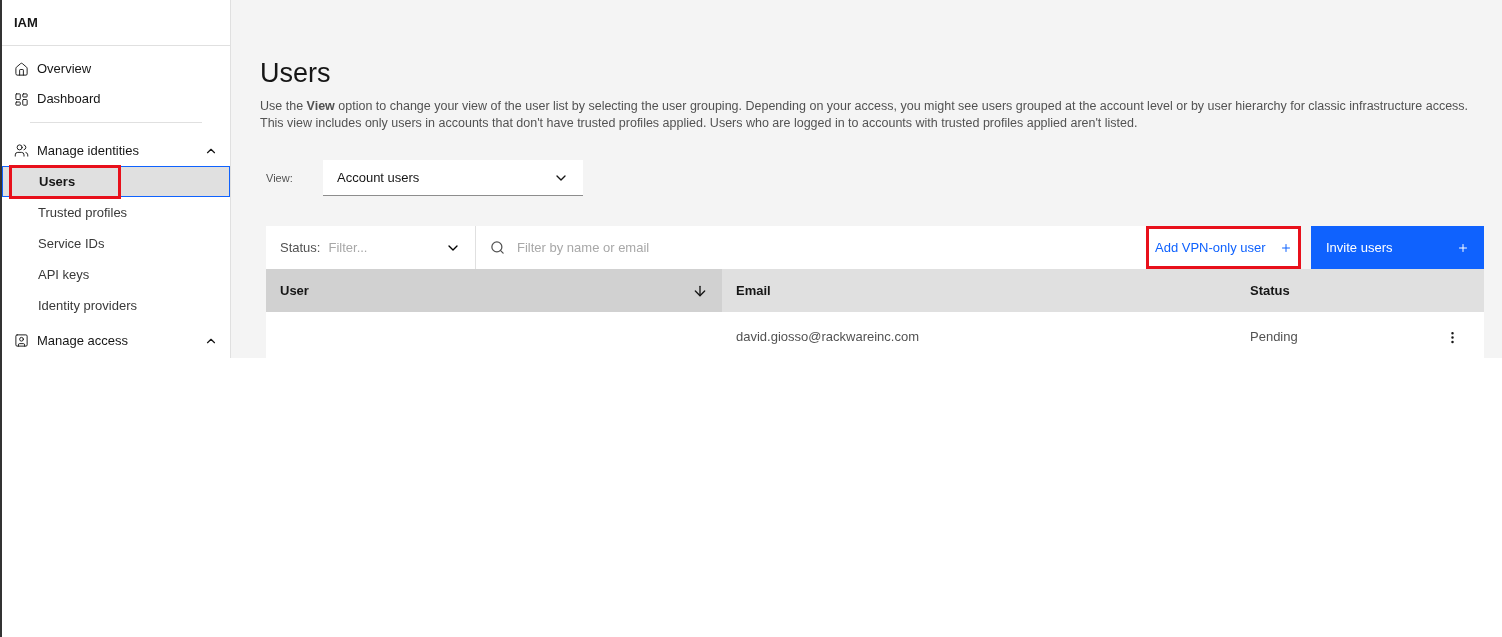  What do you see at coordinates (865, 115) in the screenshot?
I see `page-description: Use the View option to change your view of the user list by selecting the user grouping. Depending on your access, you might see users grouped at the account level or by user hierarchy for classic infrastructure access. This view includes only users in accounts that don't have trusted profiles applied. Users who are logged in to accounts with trusted profiles applied aren't listed.` at bounding box center [865, 115].